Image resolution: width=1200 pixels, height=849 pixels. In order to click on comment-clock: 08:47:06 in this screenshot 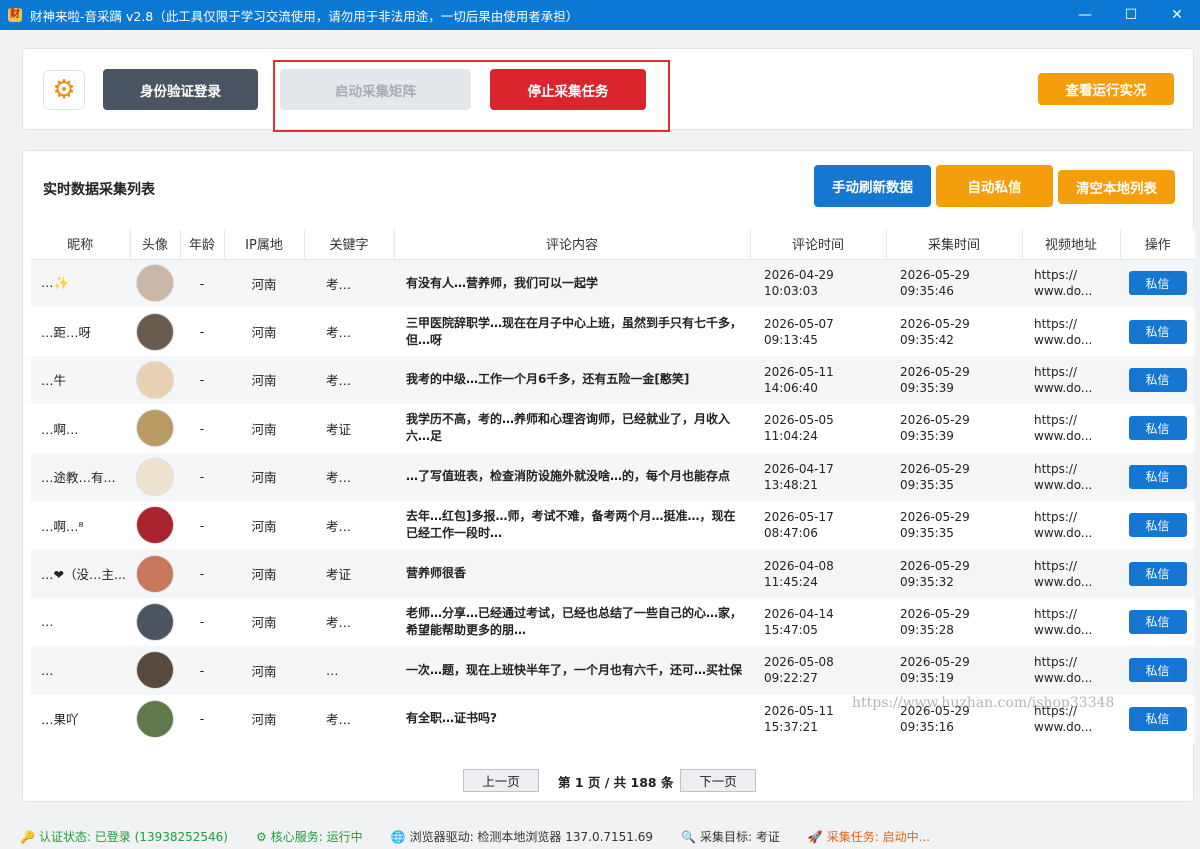, I will do `click(791, 533)`.